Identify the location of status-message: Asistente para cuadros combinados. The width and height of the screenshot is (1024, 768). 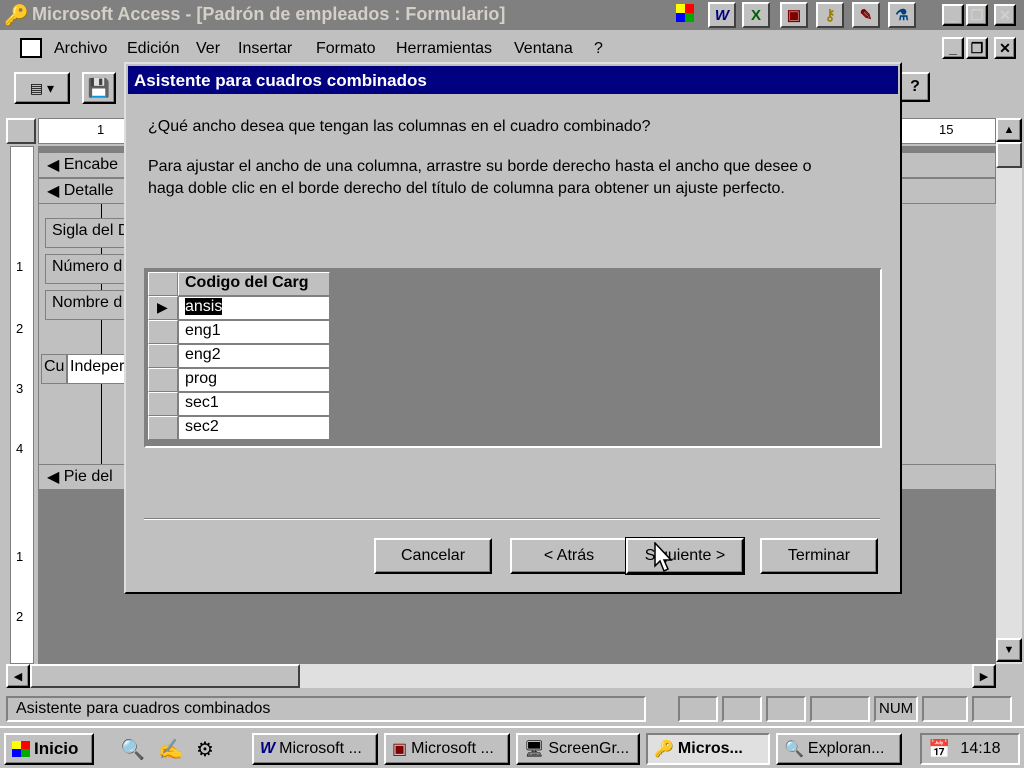
(143, 708).